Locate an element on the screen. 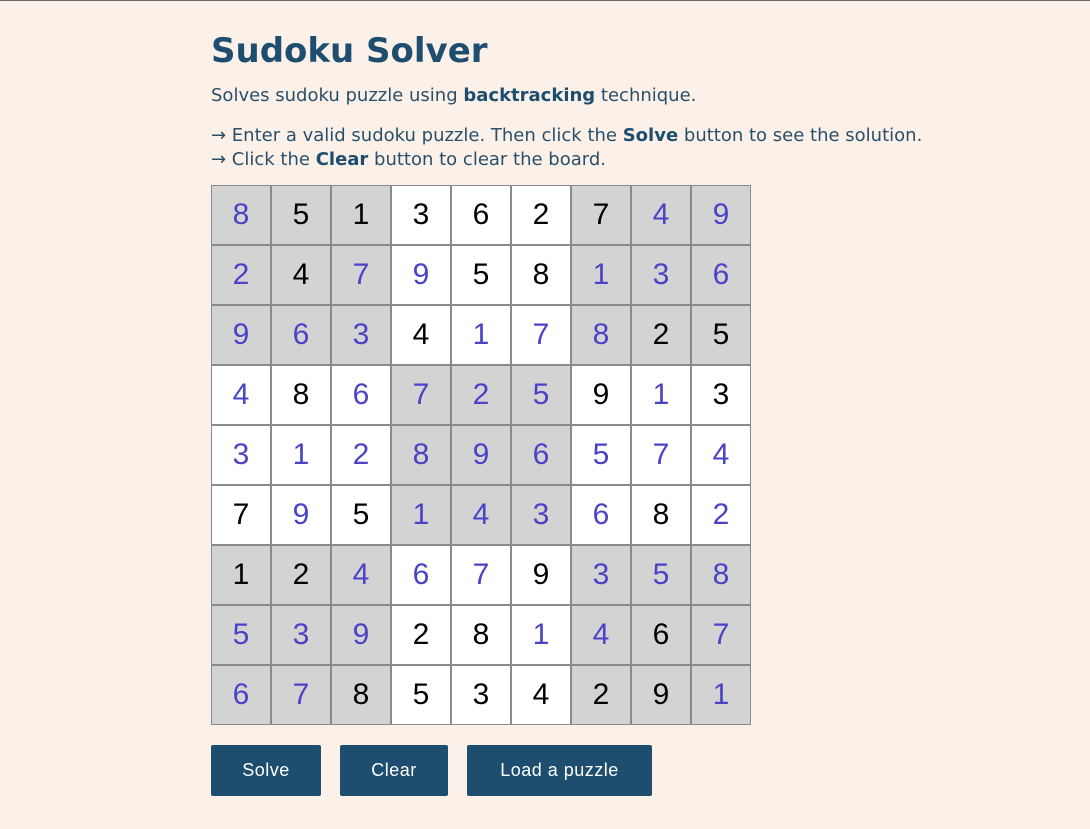 The width and height of the screenshot is (1090, 829). subtitle-suffix: technique. is located at coordinates (646, 95).